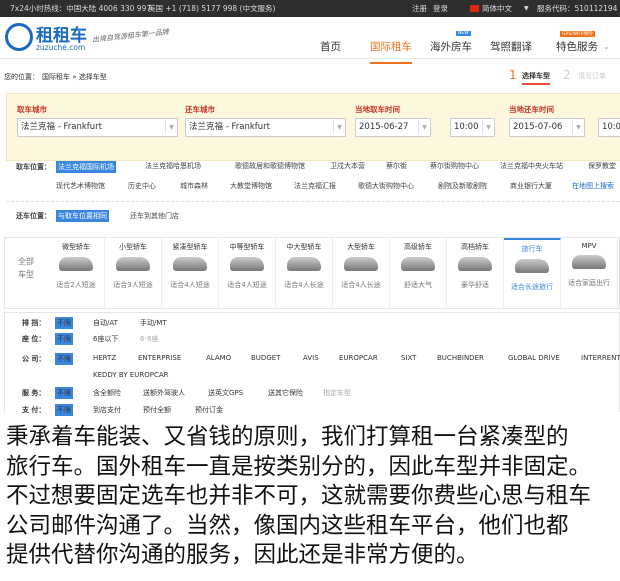 Image resolution: width=620 pixels, height=581 pixels. Describe the element at coordinates (531, 166) in the screenshot. I see `pickup-location-option: 法兰克福中央火车站` at that location.